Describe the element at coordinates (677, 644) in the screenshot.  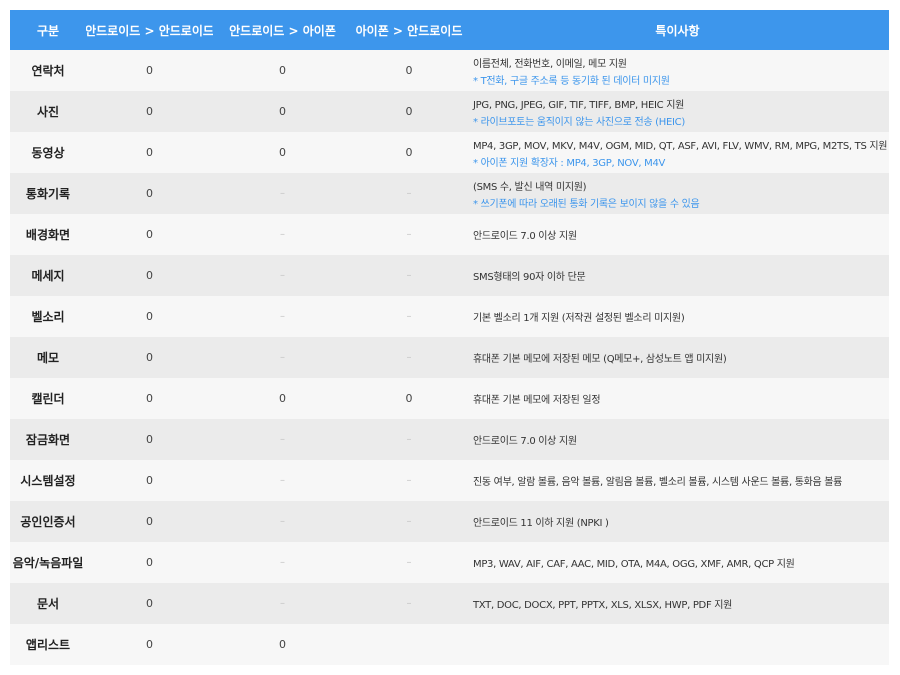
I see `row-notes` at that location.